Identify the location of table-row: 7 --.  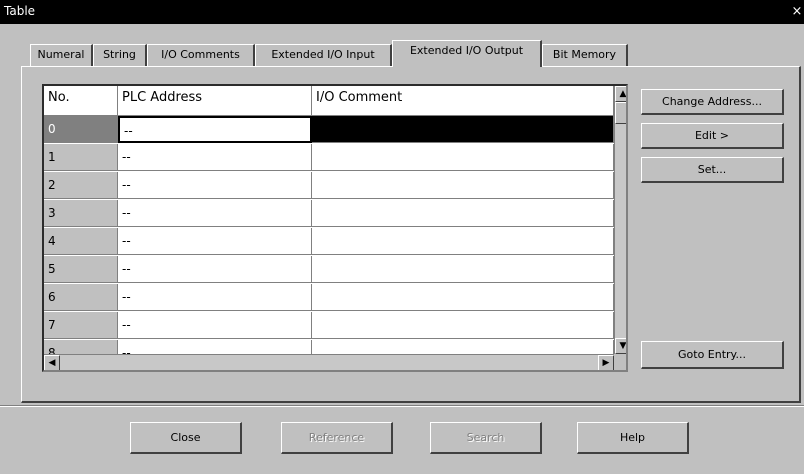
(329, 326).